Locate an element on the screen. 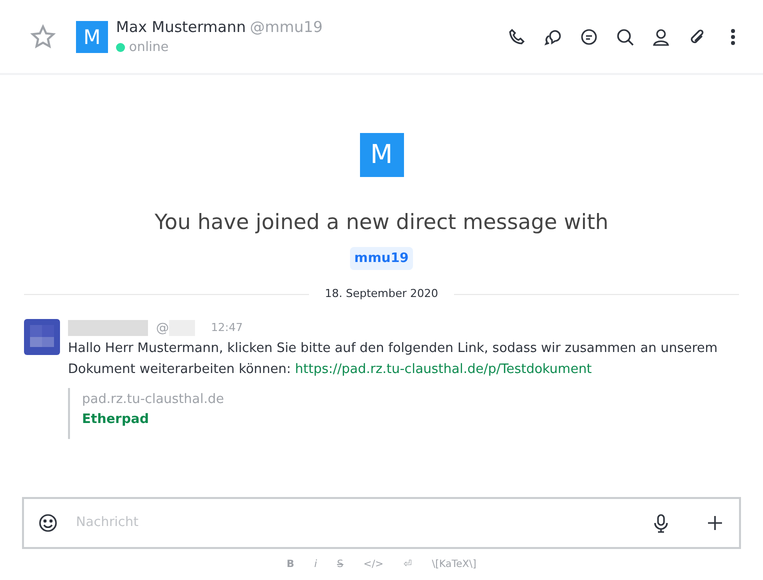 This screenshot has width=763, height=580. strike-format-button: S is located at coordinates (340, 564).